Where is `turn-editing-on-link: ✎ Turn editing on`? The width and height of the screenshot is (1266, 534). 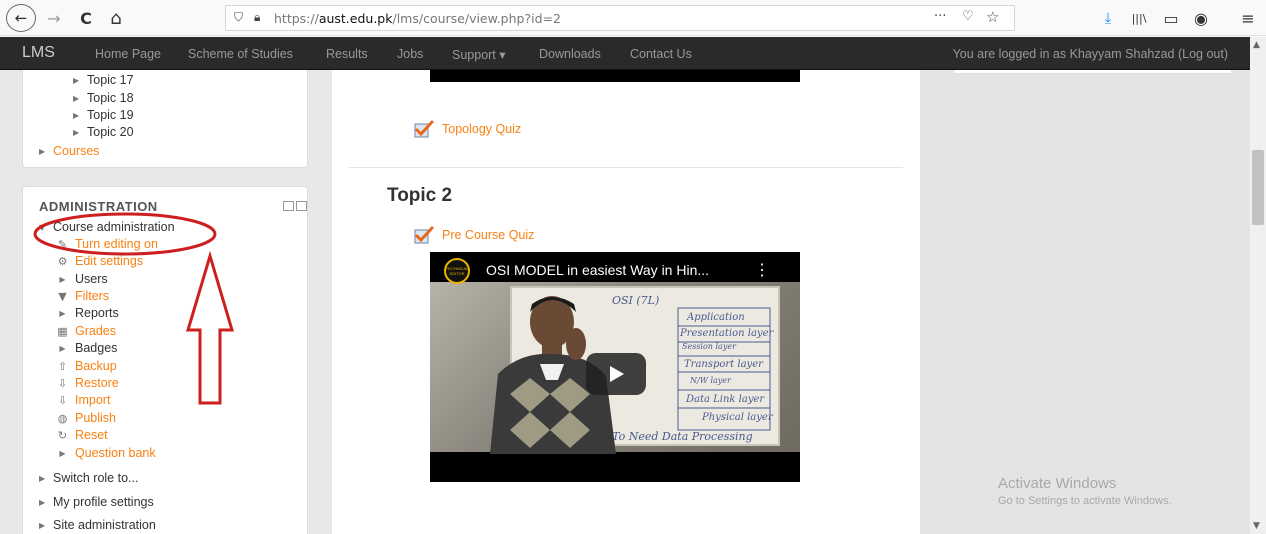 turn-editing-on-link: ✎ Turn editing on is located at coordinates (107, 244).